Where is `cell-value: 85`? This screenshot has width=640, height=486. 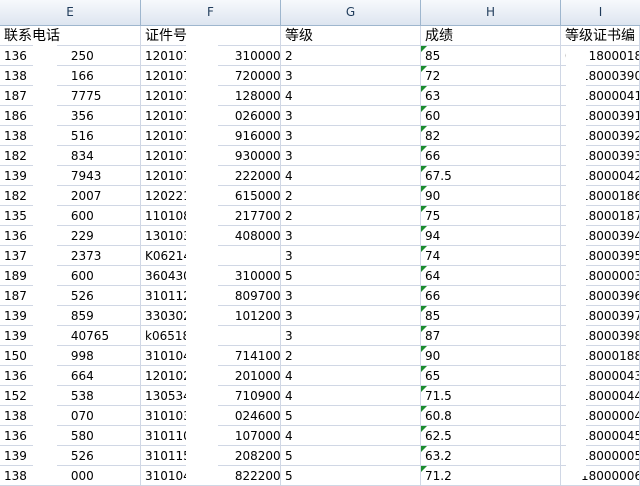
cell-value: 85 is located at coordinates (433, 316).